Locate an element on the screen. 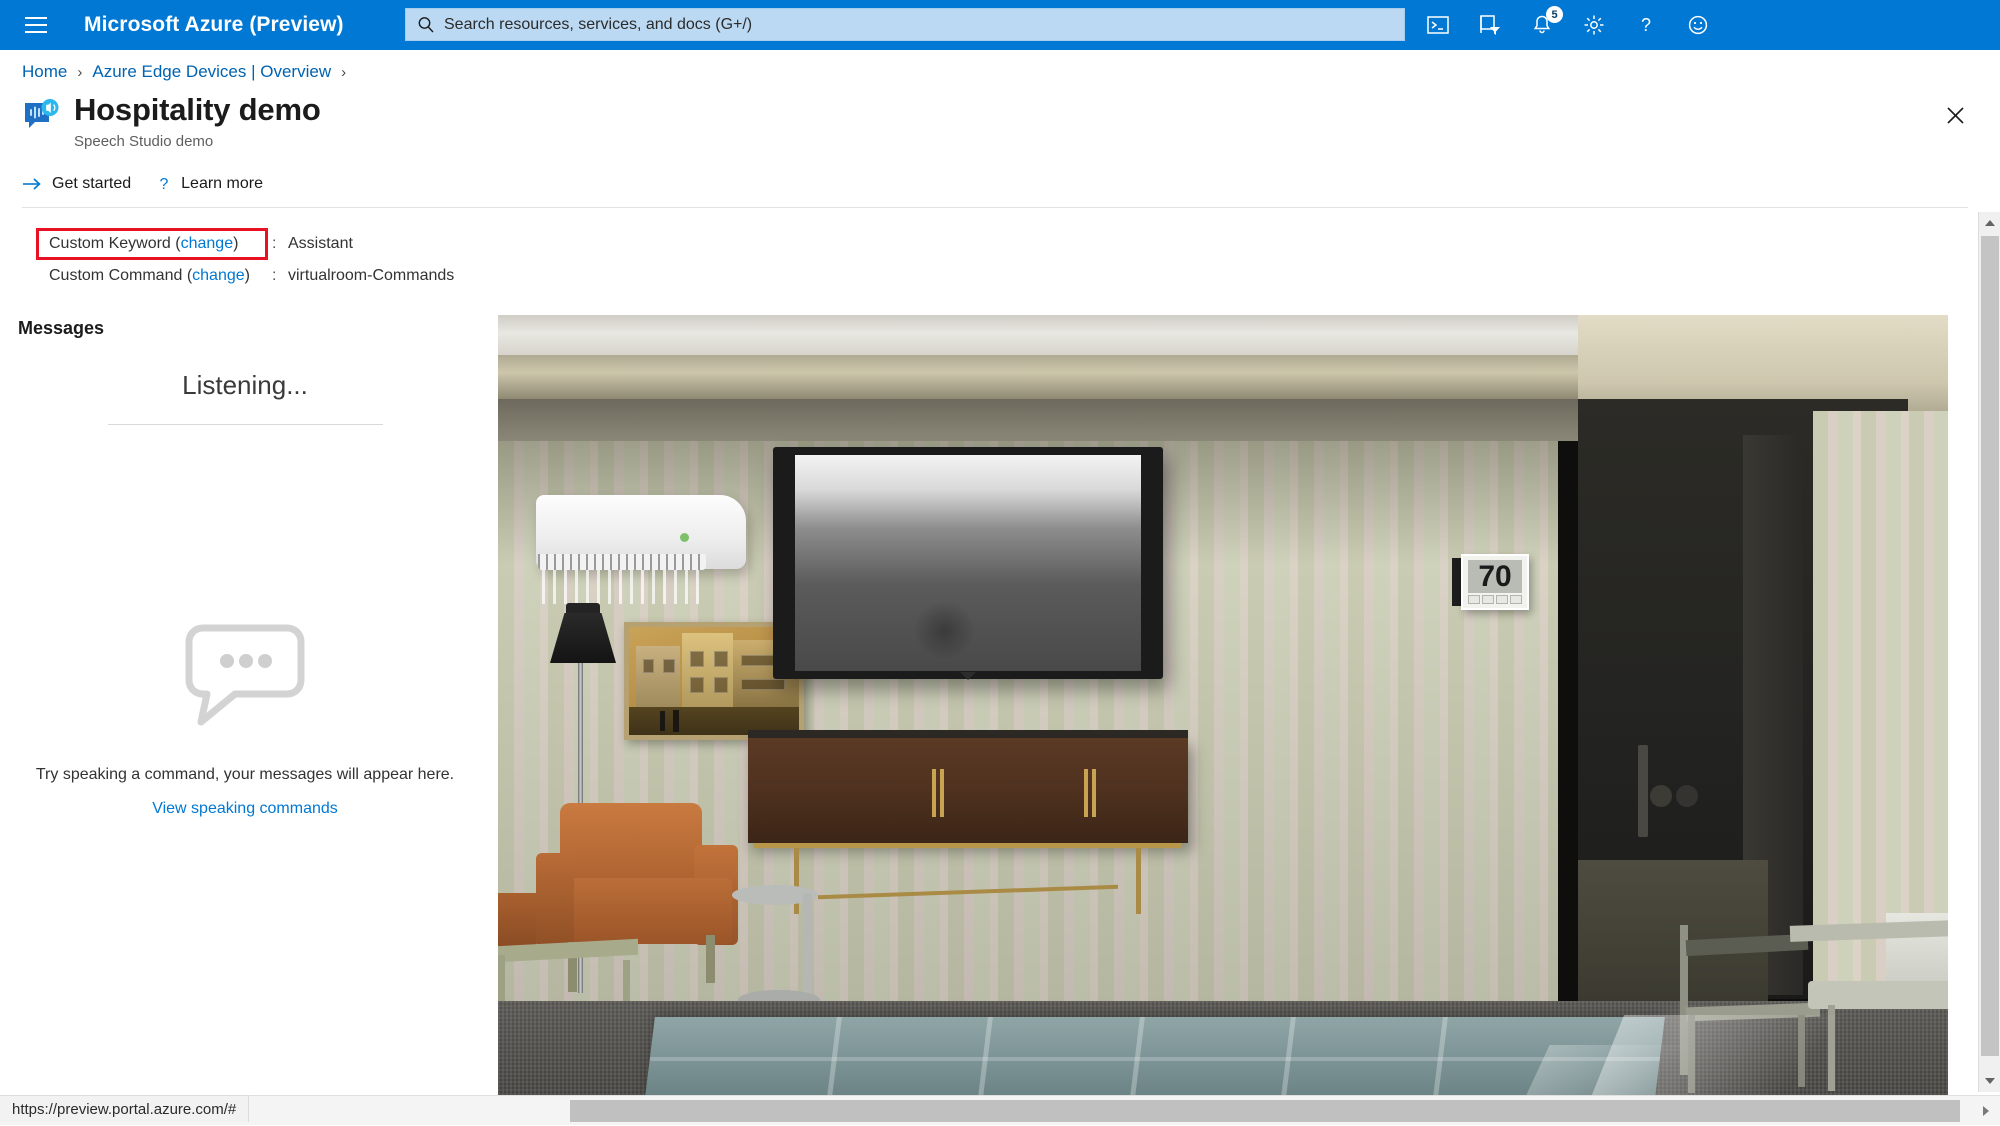 Image resolution: width=2000 pixels, height=1126 pixels. horizontal-scrollbar is located at coordinates (1000, 1110).